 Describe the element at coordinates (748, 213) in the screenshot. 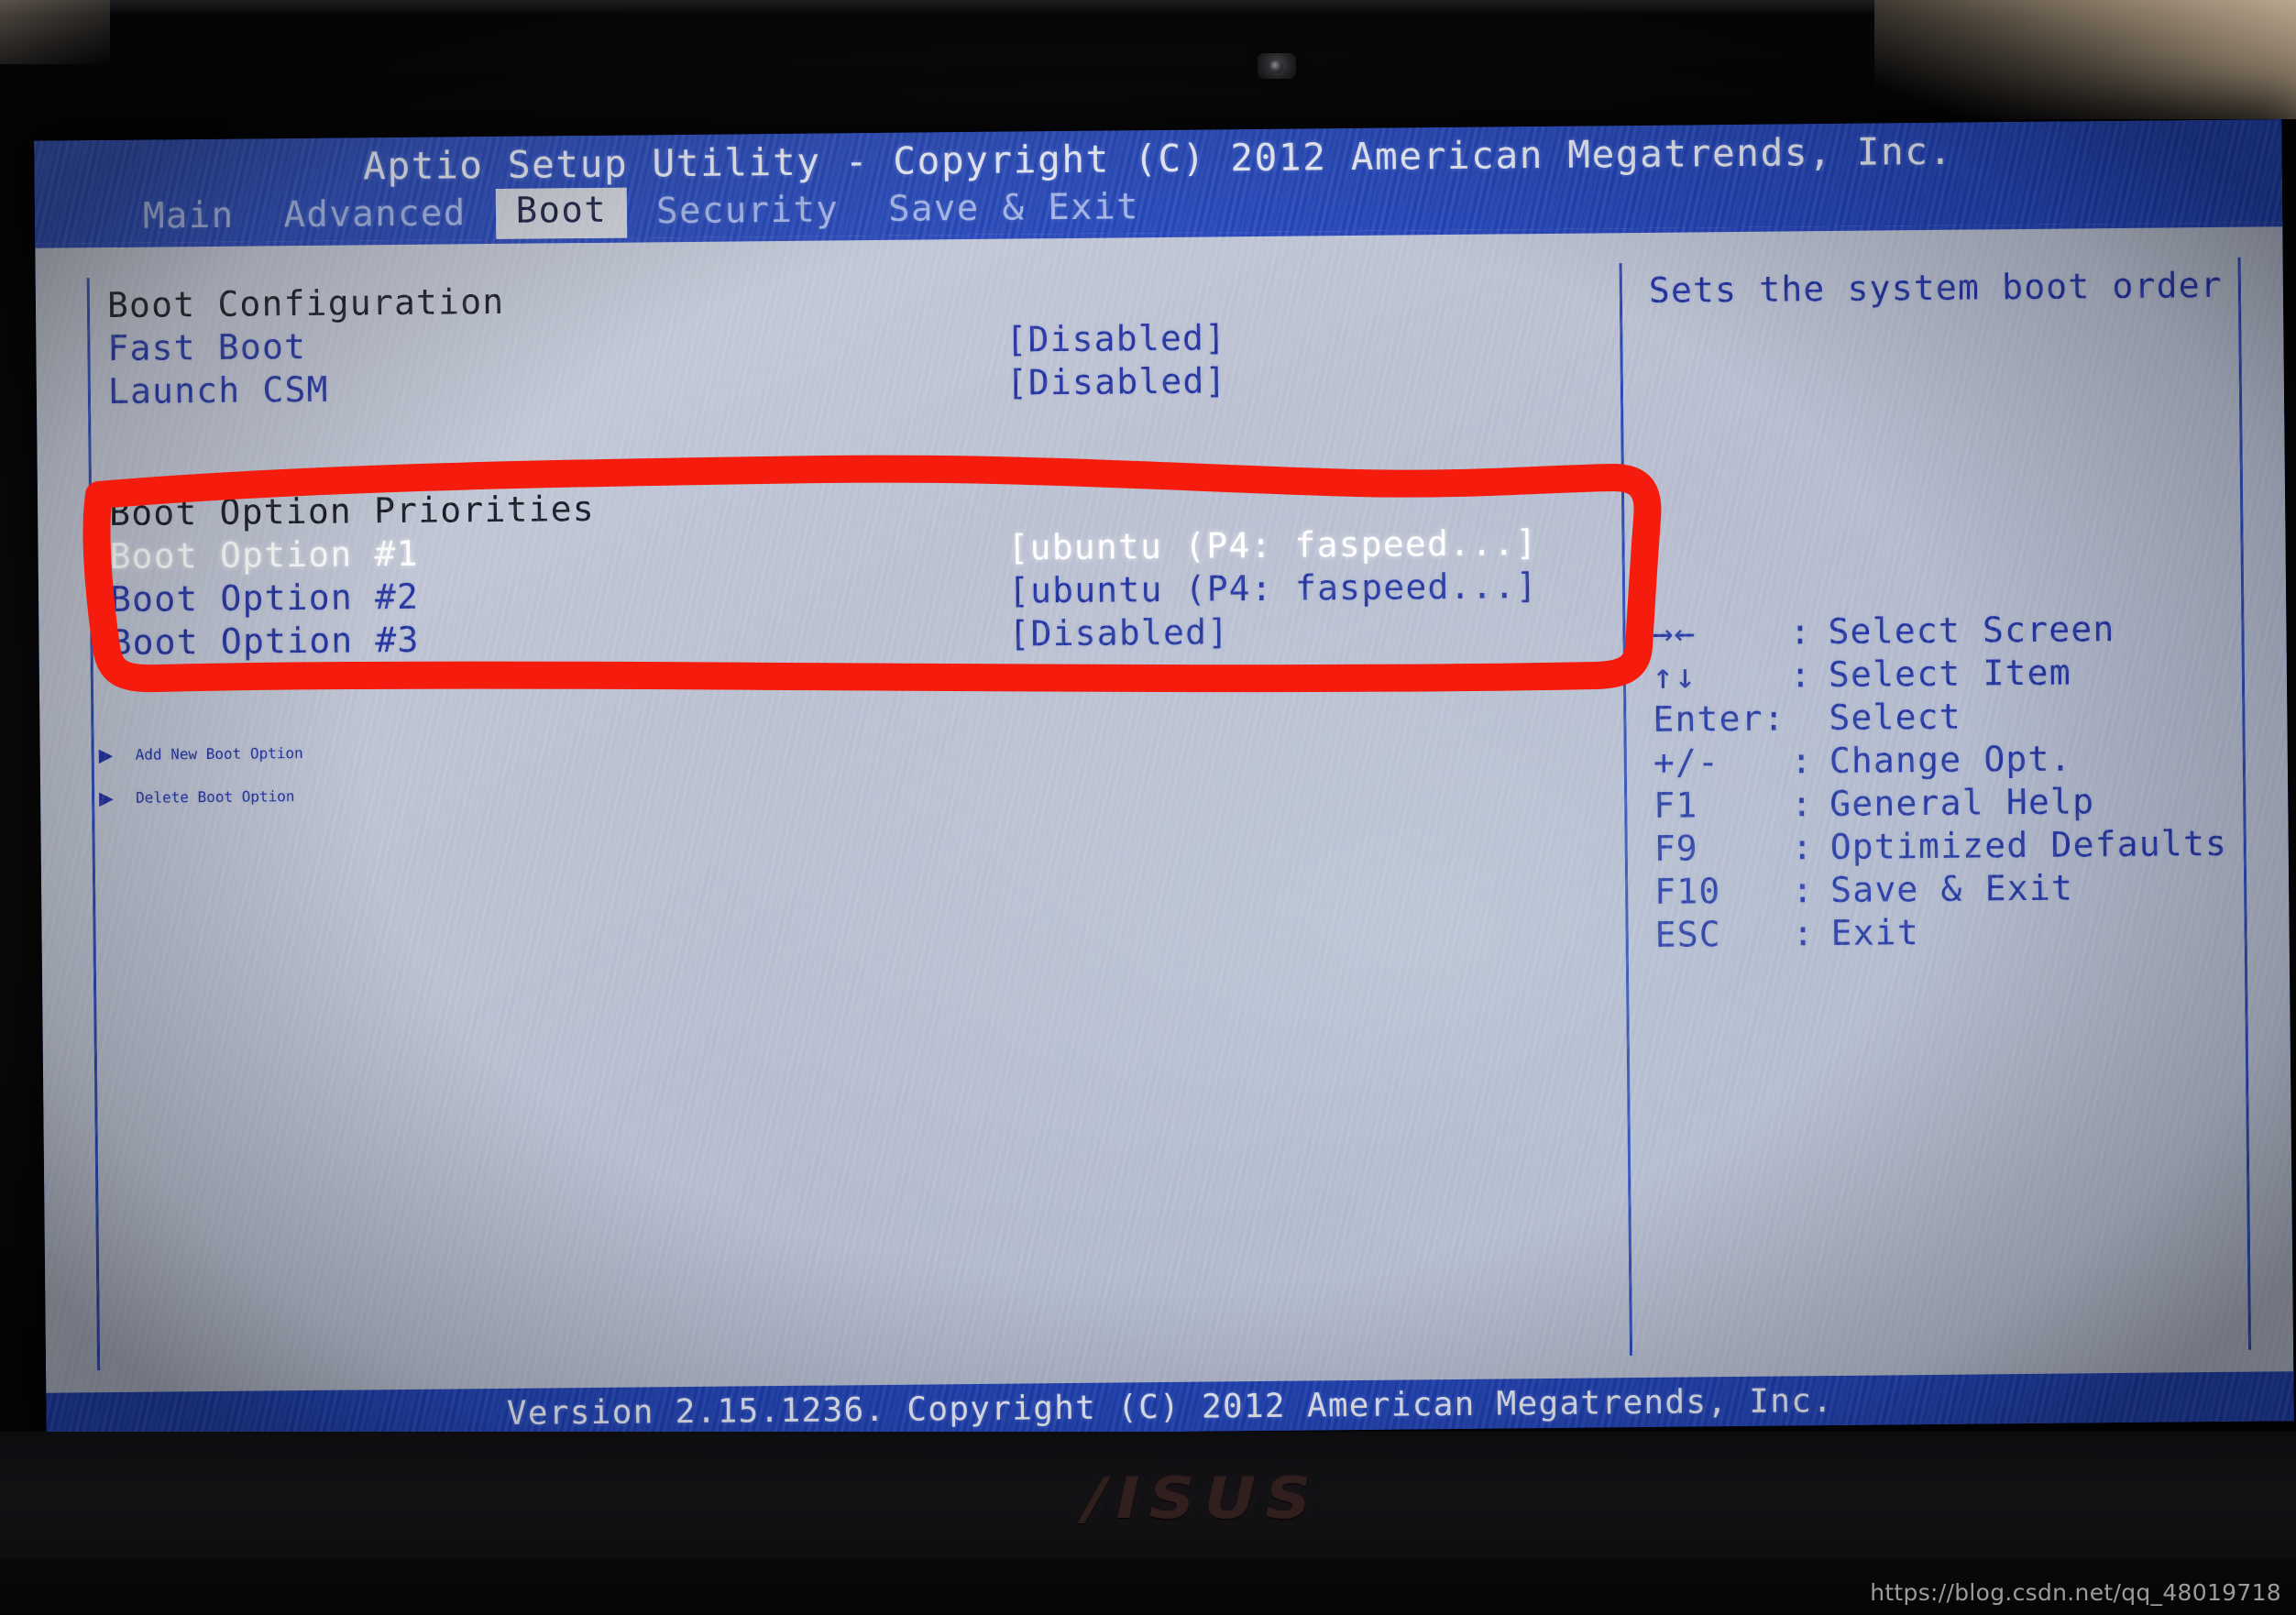

I see `tab-security: Security` at that location.